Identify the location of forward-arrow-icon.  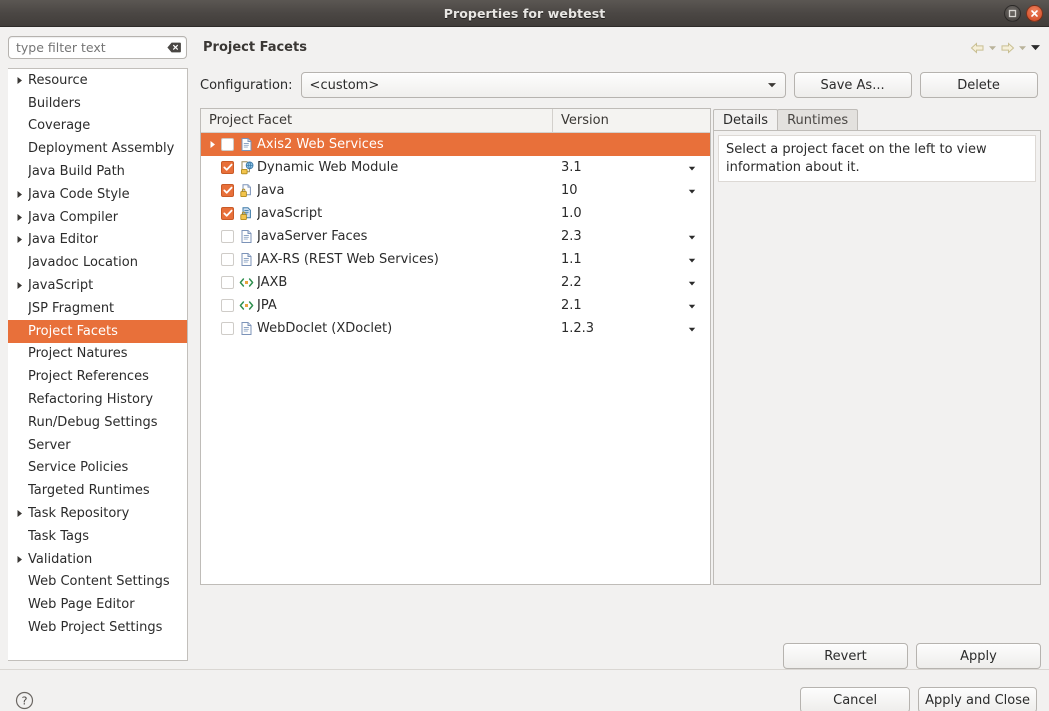
(1007, 47).